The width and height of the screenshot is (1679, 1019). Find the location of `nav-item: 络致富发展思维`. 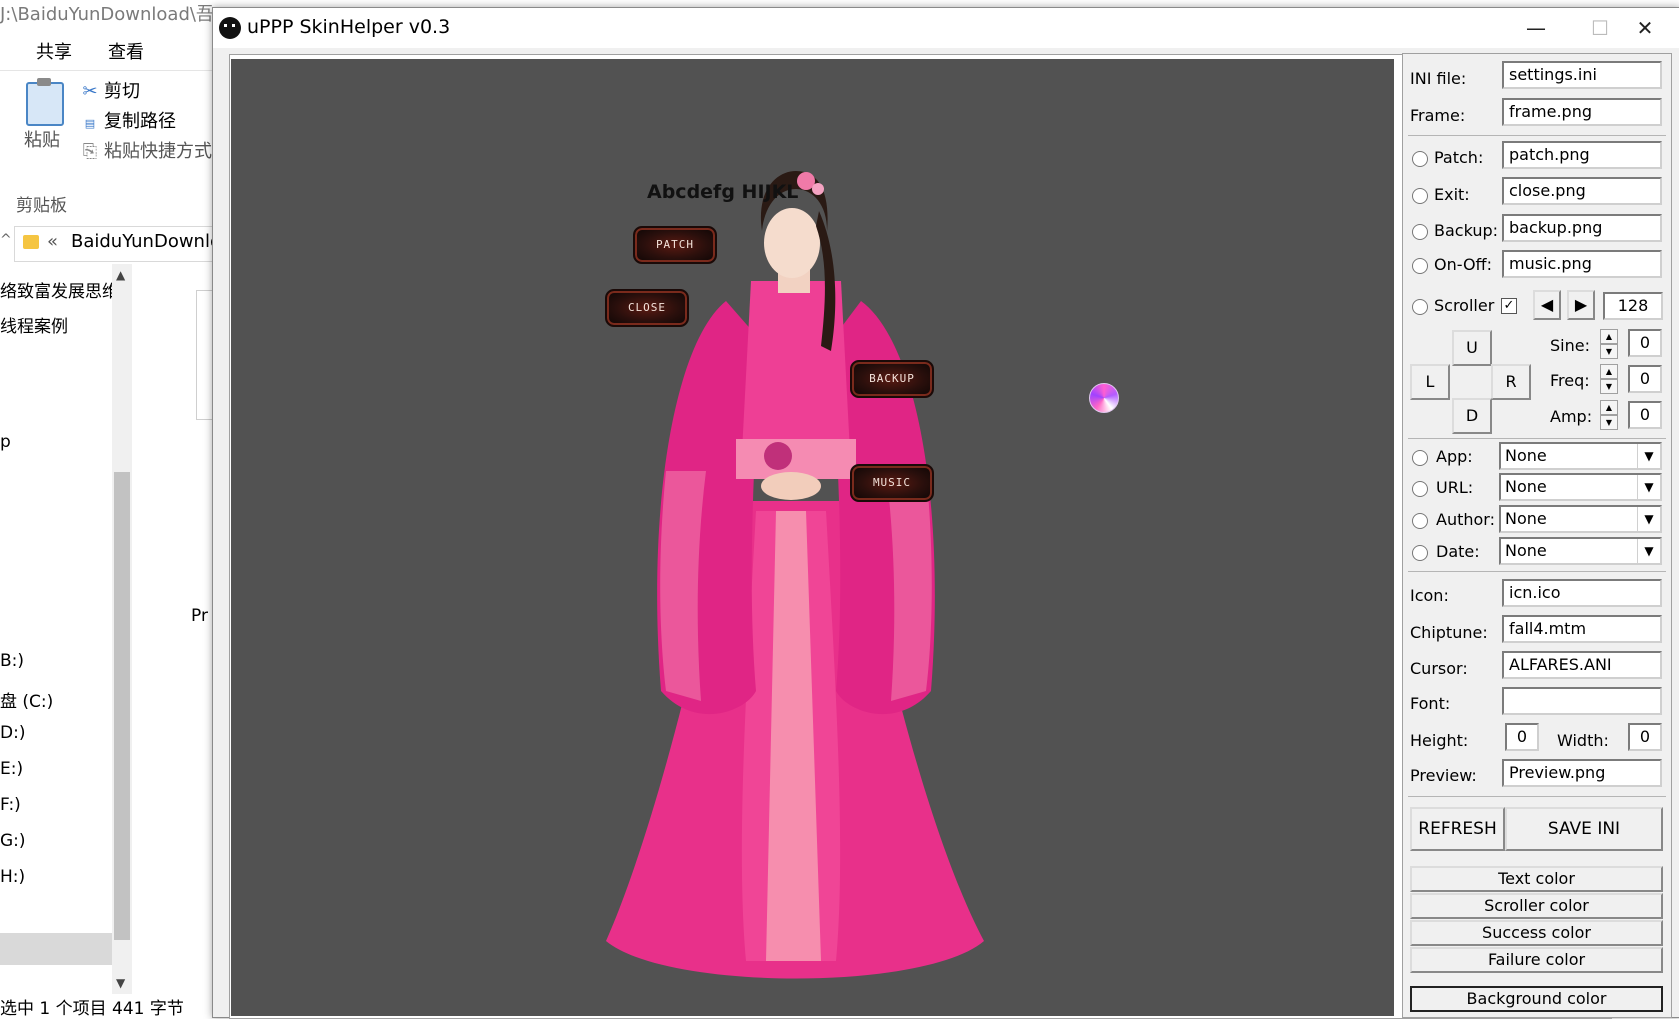

nav-item: 络致富发展思维 is located at coordinates (59, 289).